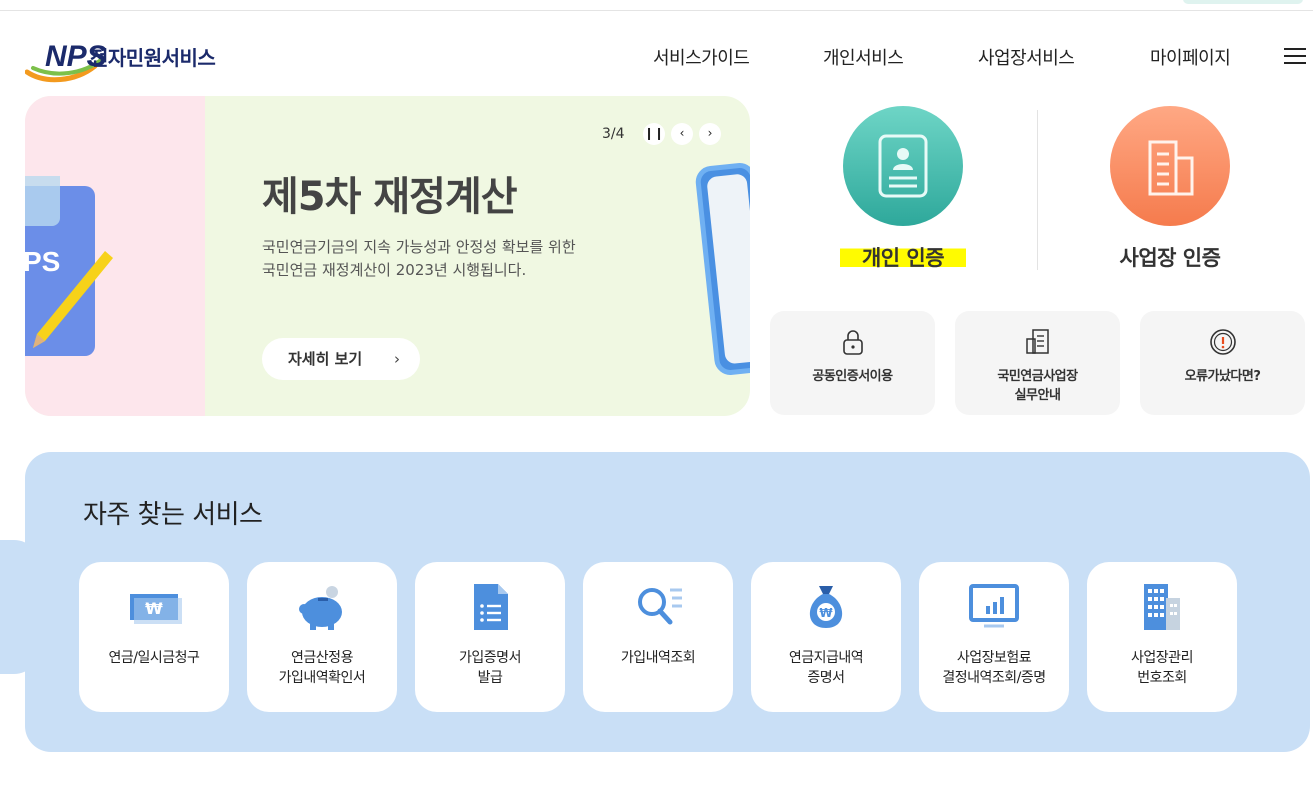 This screenshot has height=788, width=1313. I want to click on banner-title: 제5차 재정계산, so click(390, 197).